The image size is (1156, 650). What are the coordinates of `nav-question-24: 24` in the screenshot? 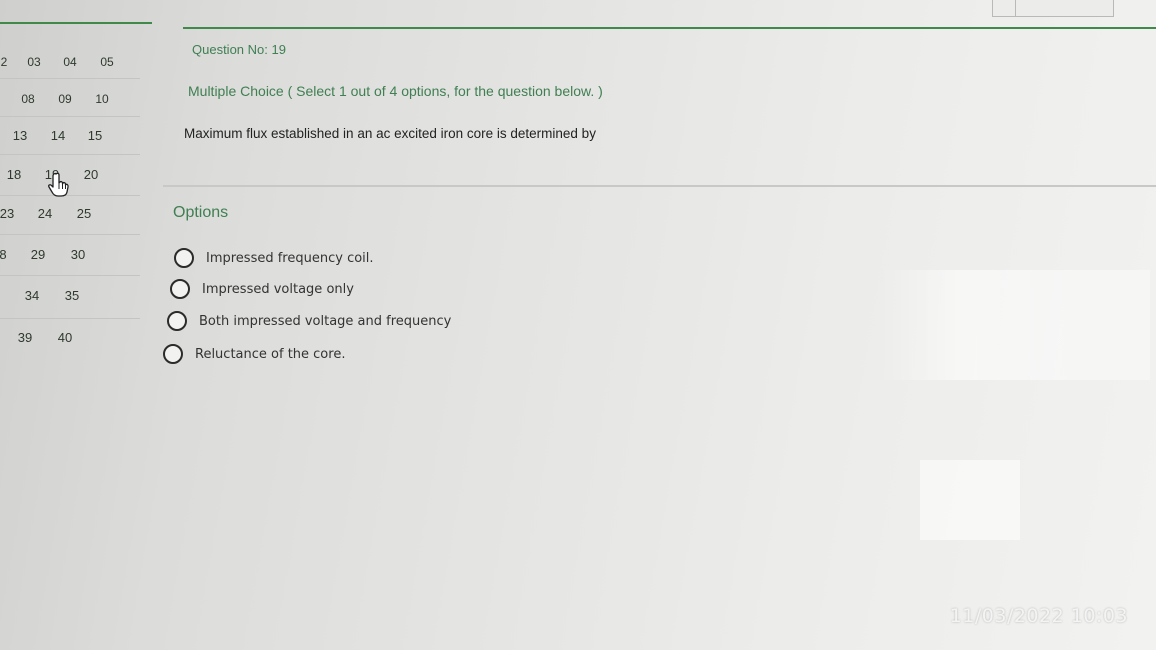 It's located at (45, 213).